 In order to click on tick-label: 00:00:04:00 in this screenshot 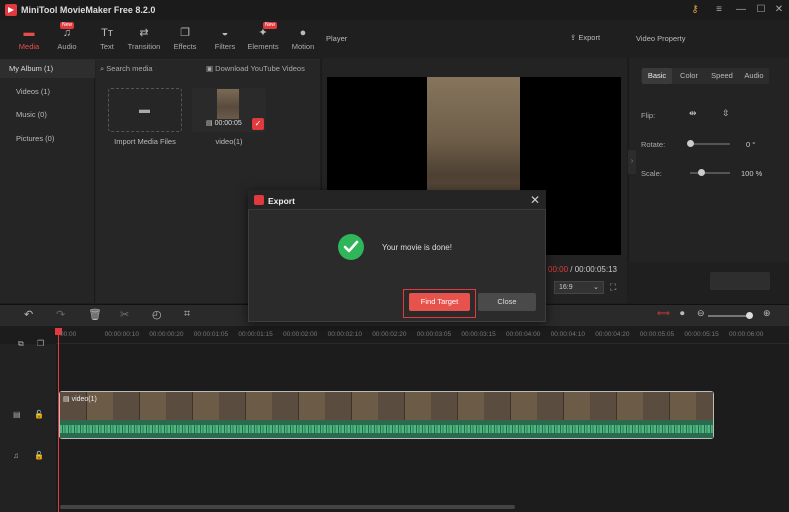, I will do `click(523, 334)`.